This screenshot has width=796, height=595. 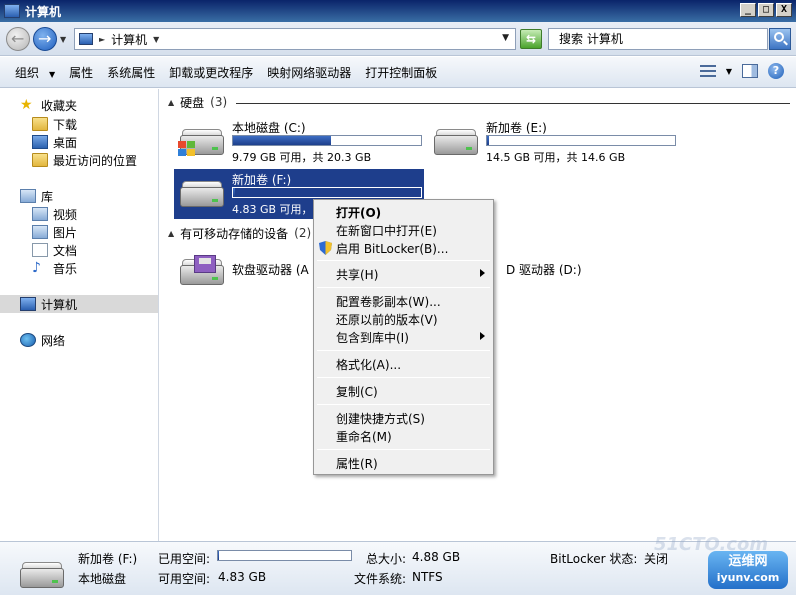 What do you see at coordinates (84, 160) in the screenshot?
I see `nav-item-recent: 最近访问的位置` at bounding box center [84, 160].